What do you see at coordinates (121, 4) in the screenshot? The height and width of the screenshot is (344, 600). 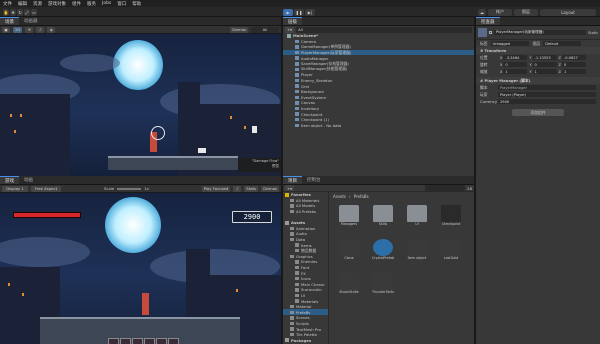 I see `menu-item: 窗口` at bounding box center [121, 4].